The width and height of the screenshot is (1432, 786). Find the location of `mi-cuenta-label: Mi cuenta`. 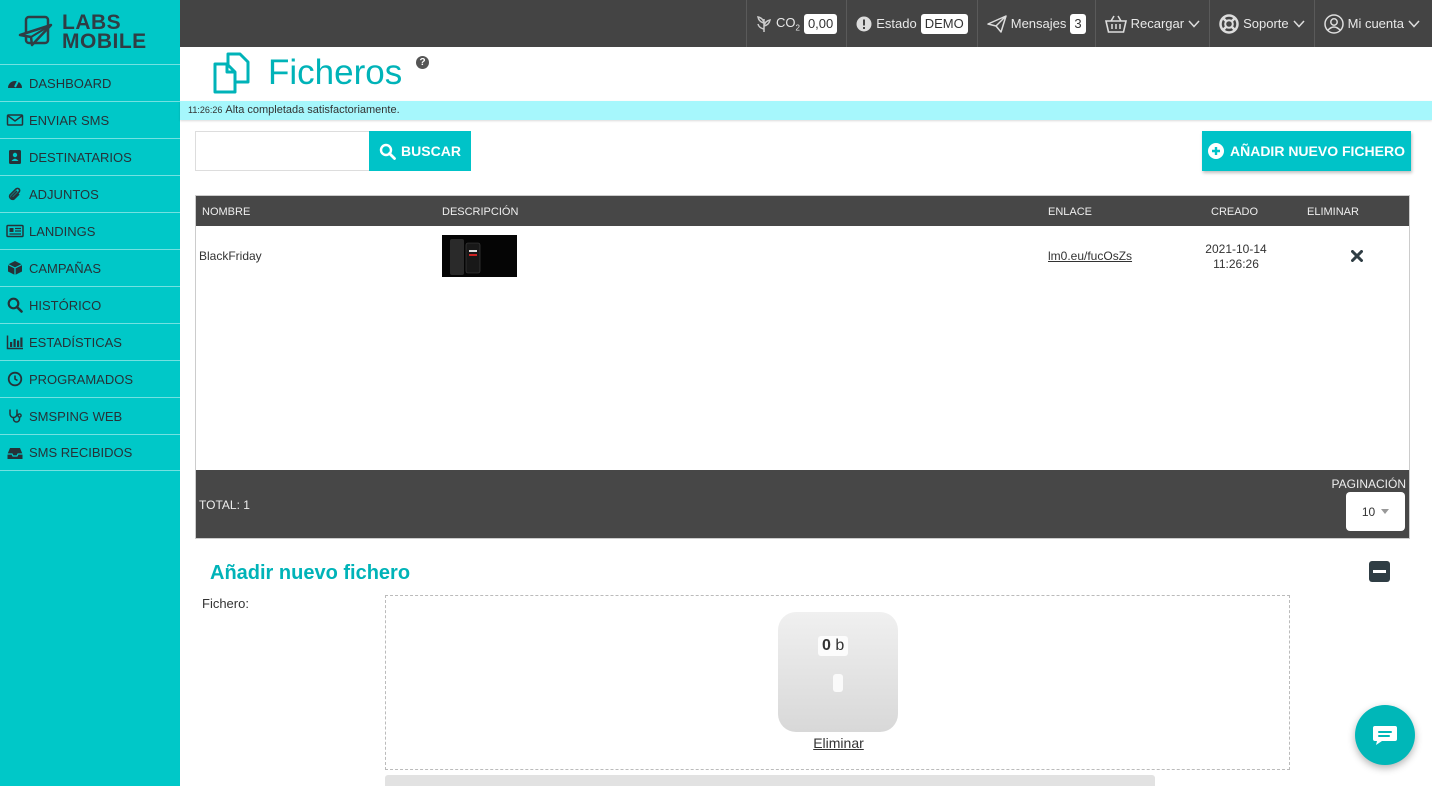

mi-cuenta-label: Mi cuenta is located at coordinates (1375, 23).